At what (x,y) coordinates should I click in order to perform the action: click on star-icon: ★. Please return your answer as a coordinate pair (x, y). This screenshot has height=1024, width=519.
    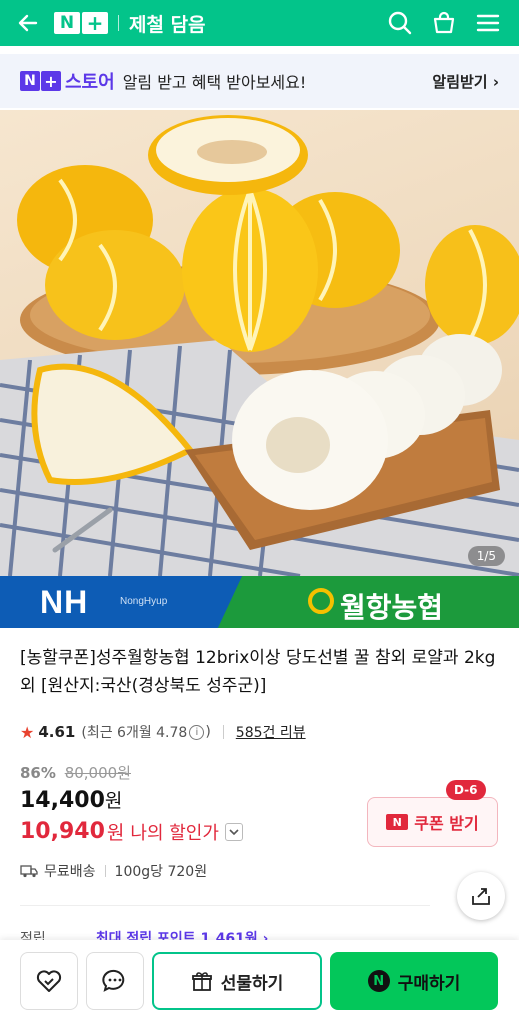
    Looking at the image, I should click on (27, 732).